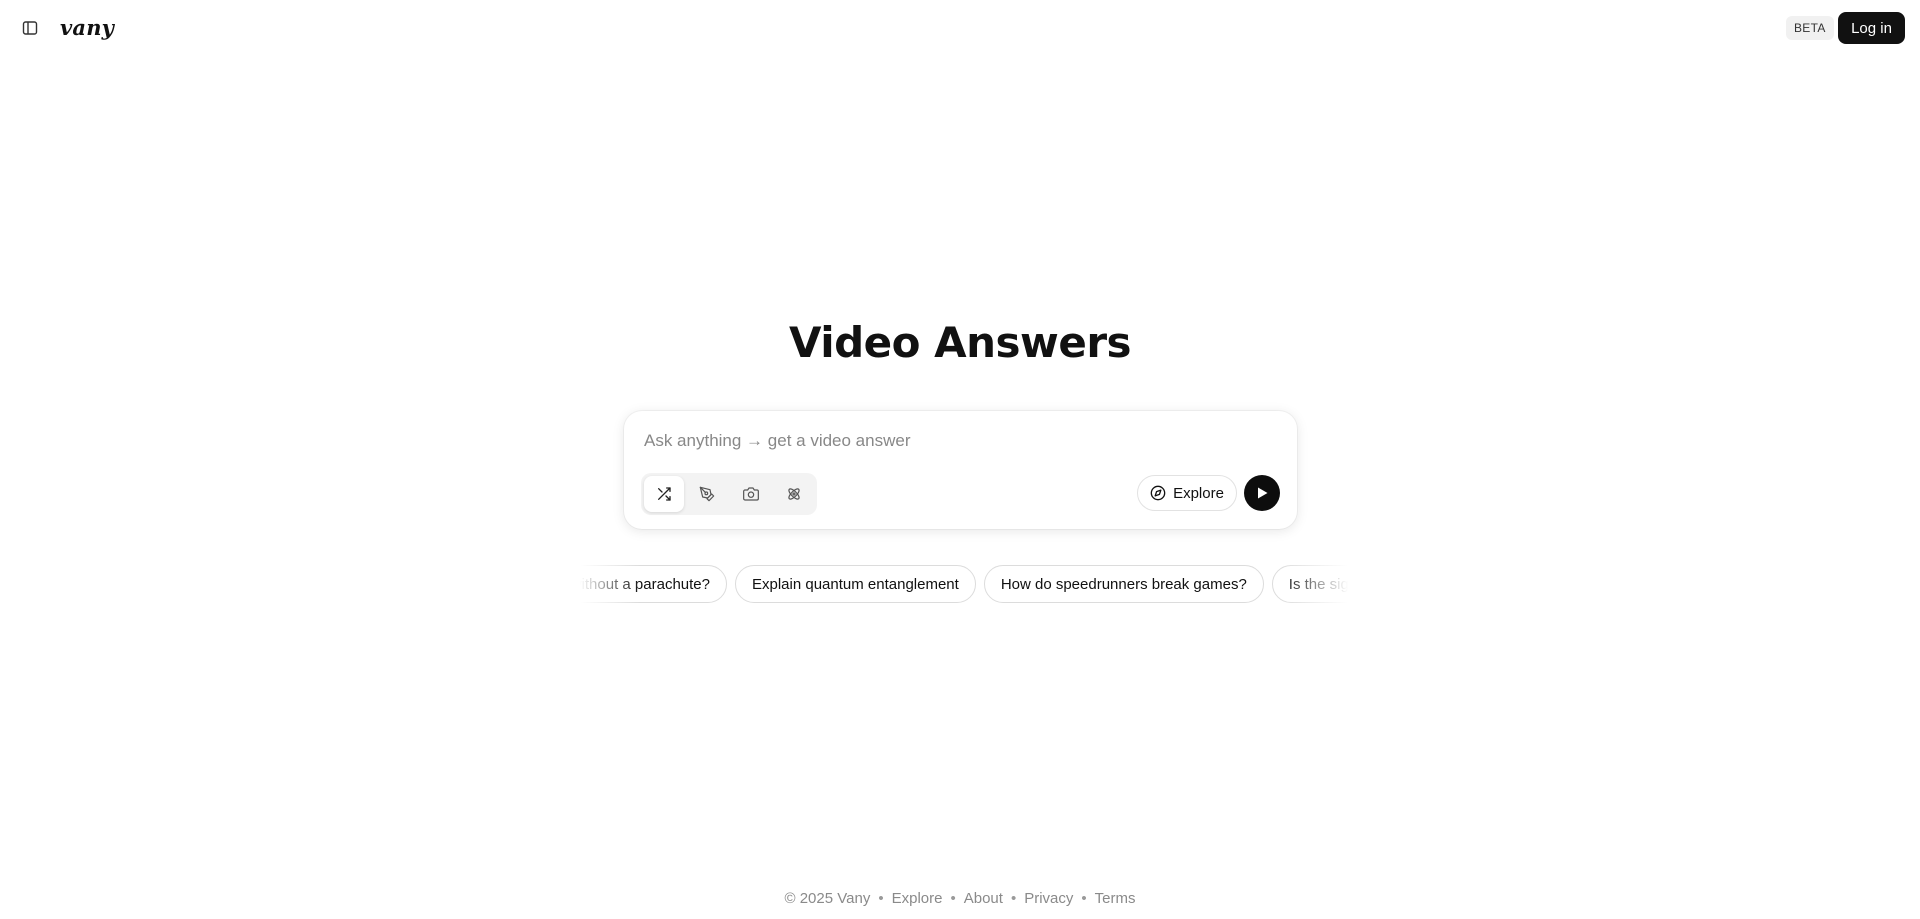  I want to click on login-button: Log in, so click(1871, 28).